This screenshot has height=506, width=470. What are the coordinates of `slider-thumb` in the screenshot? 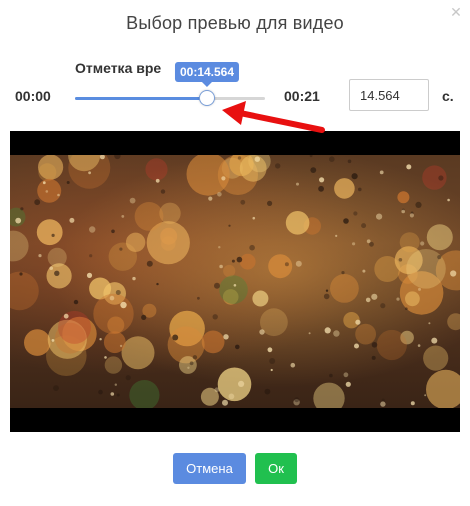 It's located at (207, 98).